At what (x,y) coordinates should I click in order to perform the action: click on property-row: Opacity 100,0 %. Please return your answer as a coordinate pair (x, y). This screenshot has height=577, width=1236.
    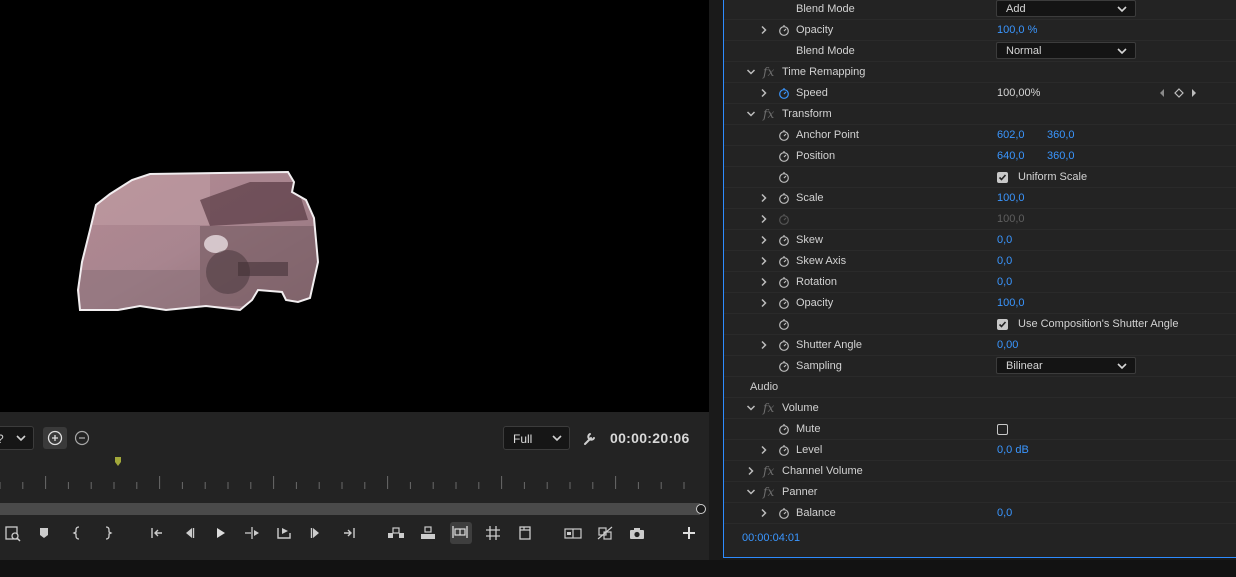
    Looking at the image, I should click on (980, 30).